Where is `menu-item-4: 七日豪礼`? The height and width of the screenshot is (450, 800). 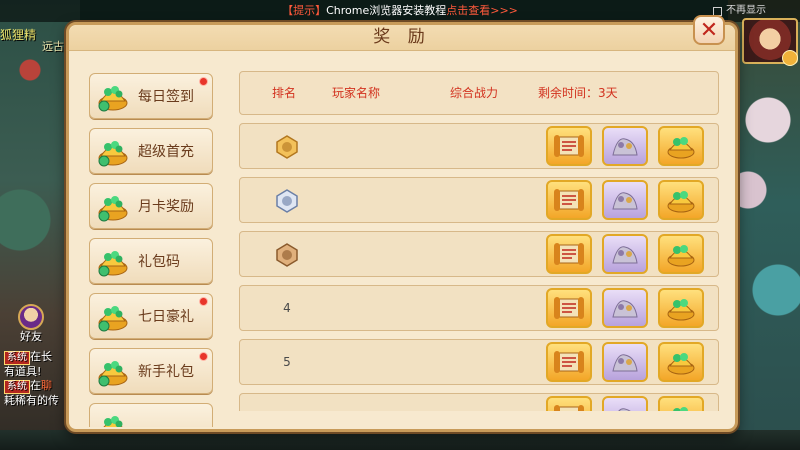 menu-item-4: 七日豪礼 is located at coordinates (151, 316).